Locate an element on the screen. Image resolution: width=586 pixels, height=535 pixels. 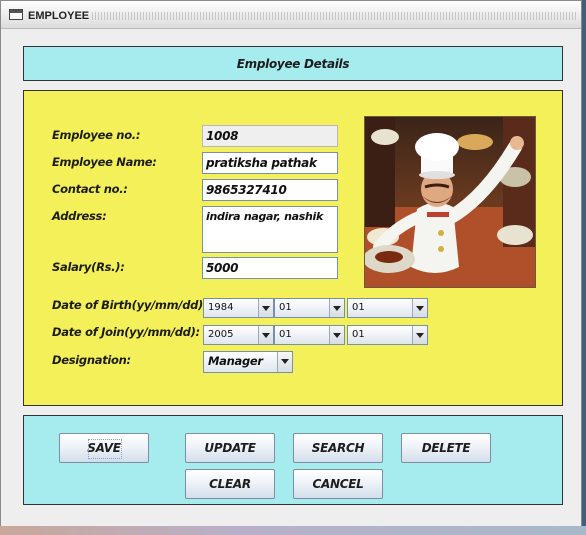
doj-day-value: 01 is located at coordinates (358, 334).